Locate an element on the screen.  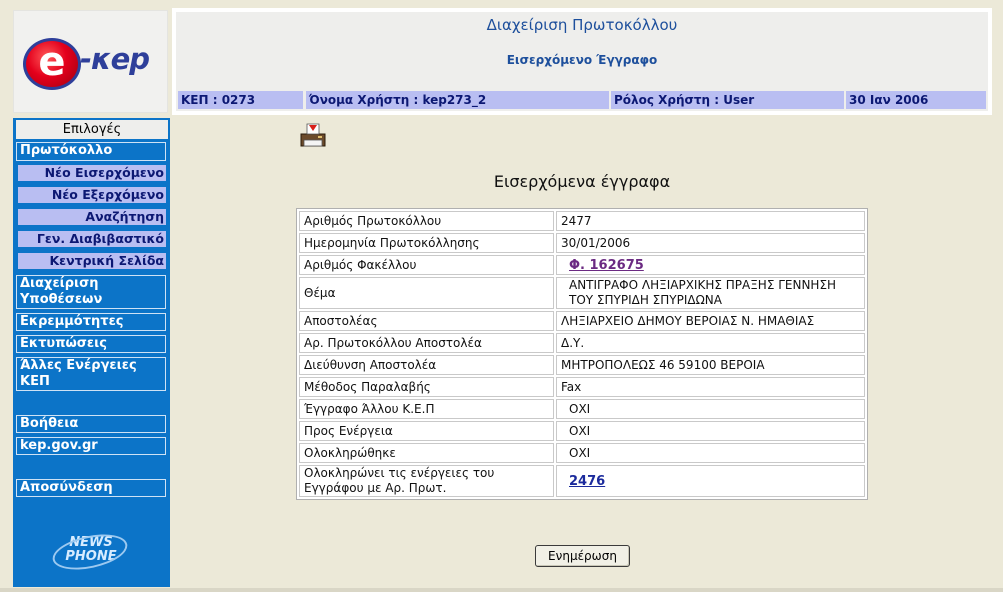
sidebar-item-kep-site: kep.gov.gr is located at coordinates (91, 446).